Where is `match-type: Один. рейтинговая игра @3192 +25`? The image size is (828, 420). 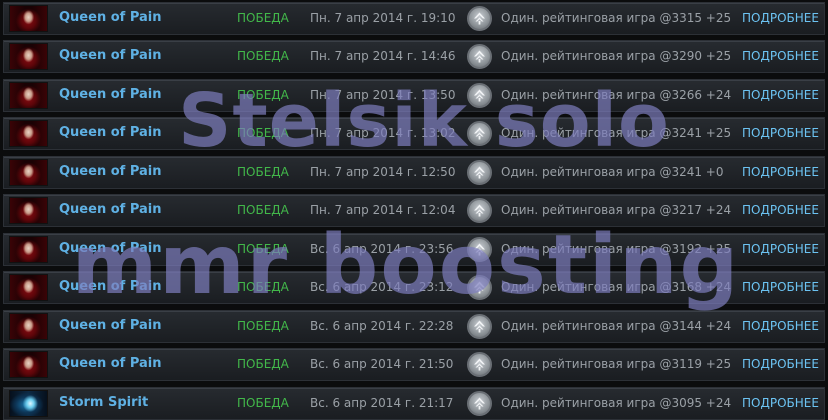 match-type: Один. рейтинговая игра @3192 +25 is located at coordinates (616, 249).